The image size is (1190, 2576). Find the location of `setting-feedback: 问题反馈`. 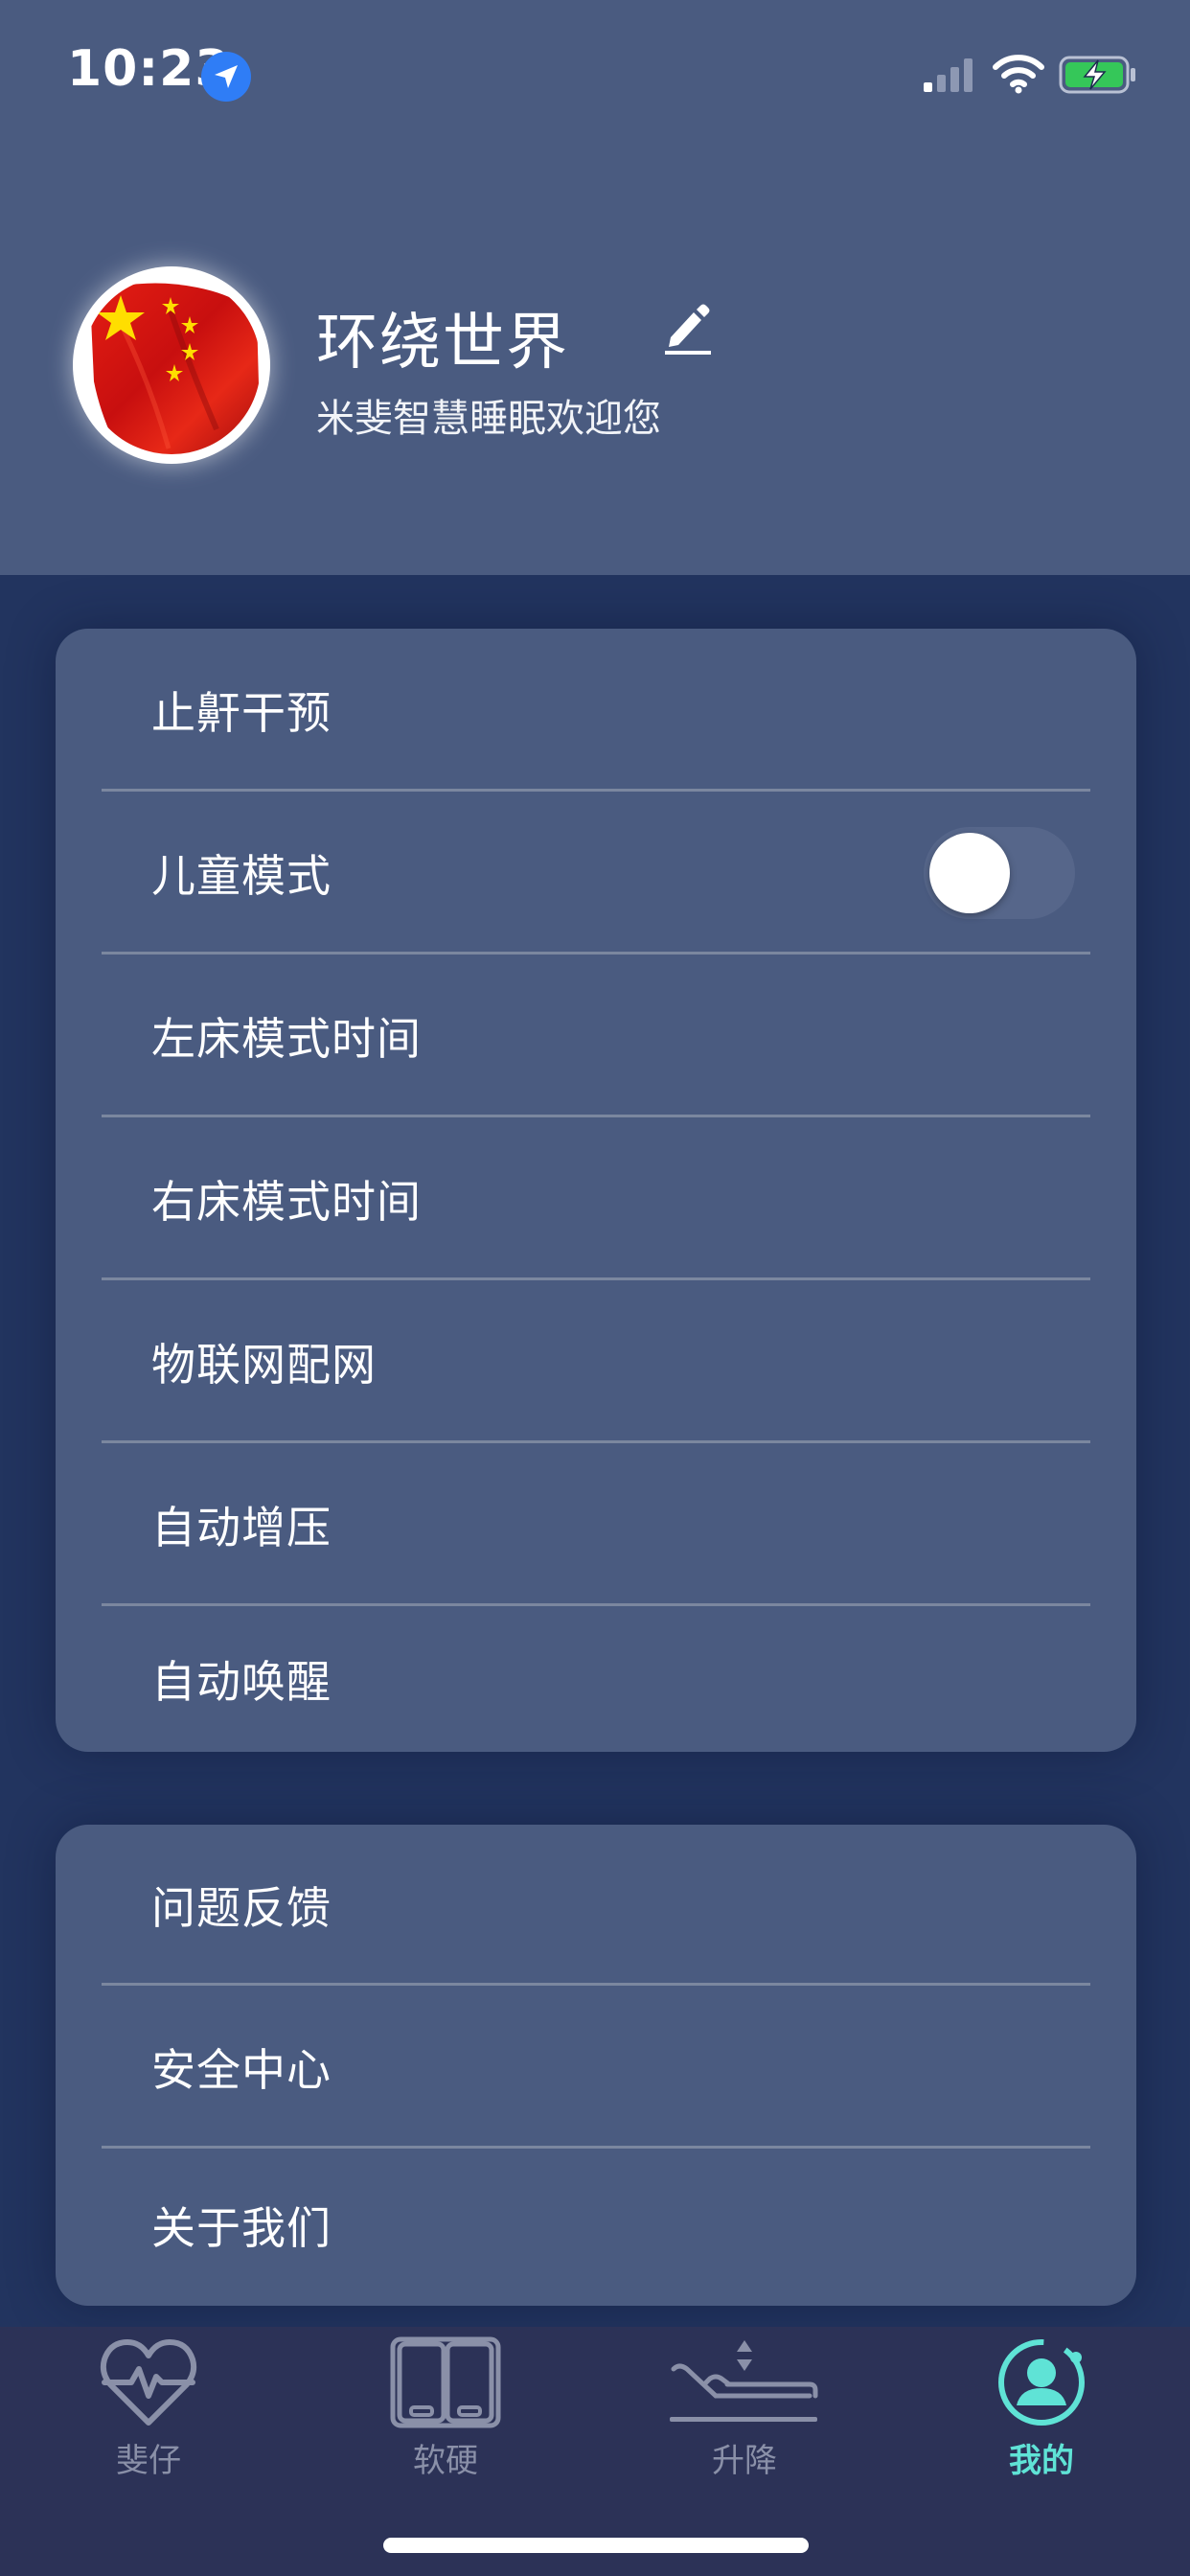

setting-feedback: 问题反馈 is located at coordinates (596, 1905).